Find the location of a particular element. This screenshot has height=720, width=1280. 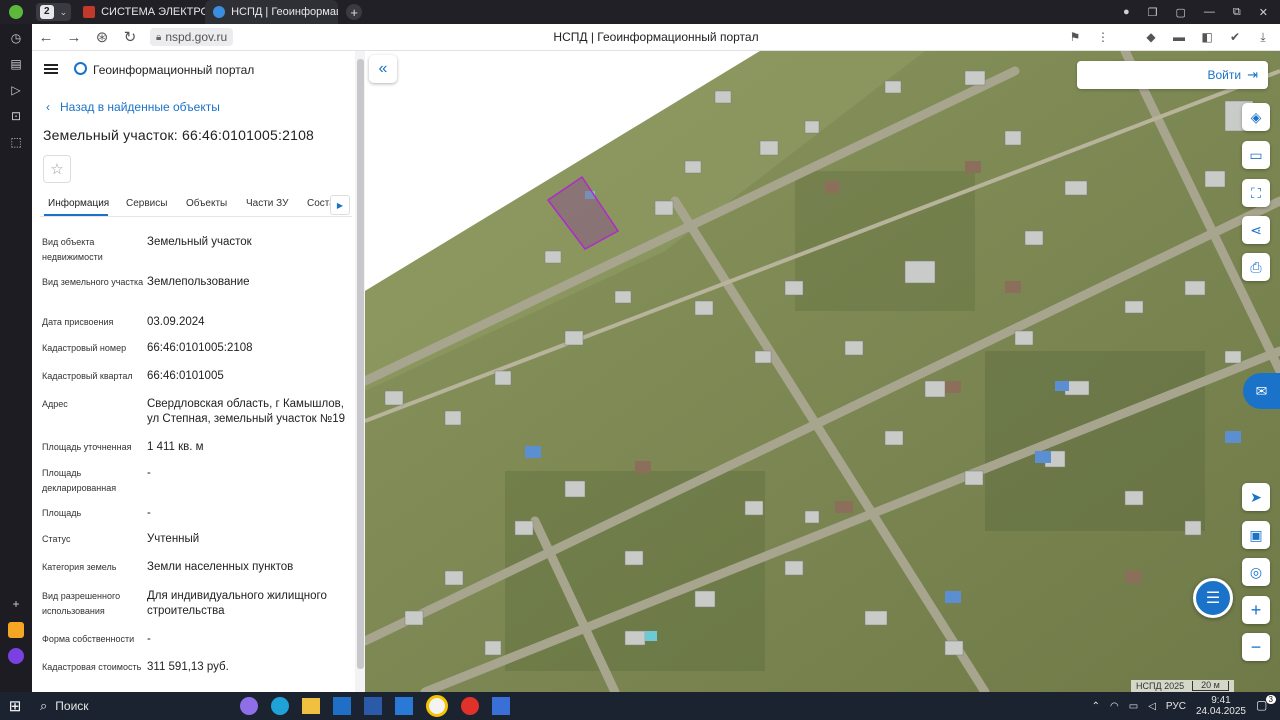

zoom-in-button: + is located at coordinates (1256, 610).